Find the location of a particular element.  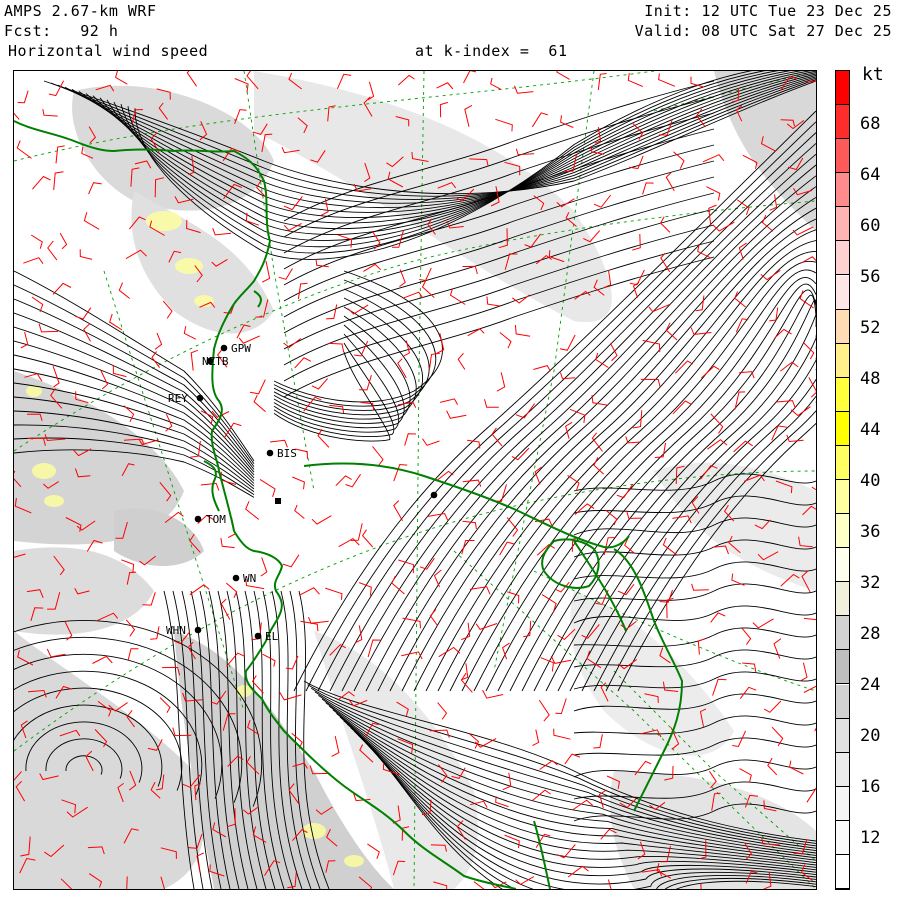

station-label: REY is located at coordinates (178, 398).